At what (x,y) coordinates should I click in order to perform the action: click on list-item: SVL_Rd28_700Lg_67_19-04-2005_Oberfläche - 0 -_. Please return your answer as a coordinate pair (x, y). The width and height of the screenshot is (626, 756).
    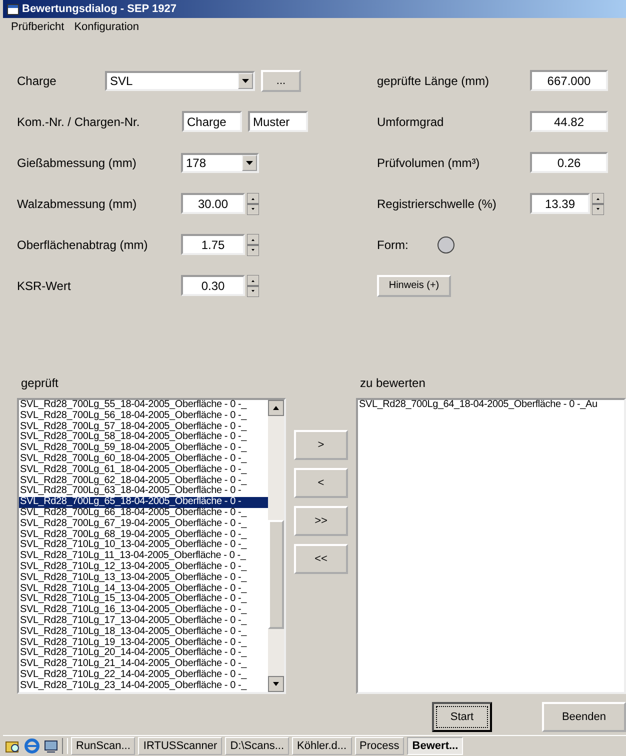
    Looking at the image, I should click on (143, 524).